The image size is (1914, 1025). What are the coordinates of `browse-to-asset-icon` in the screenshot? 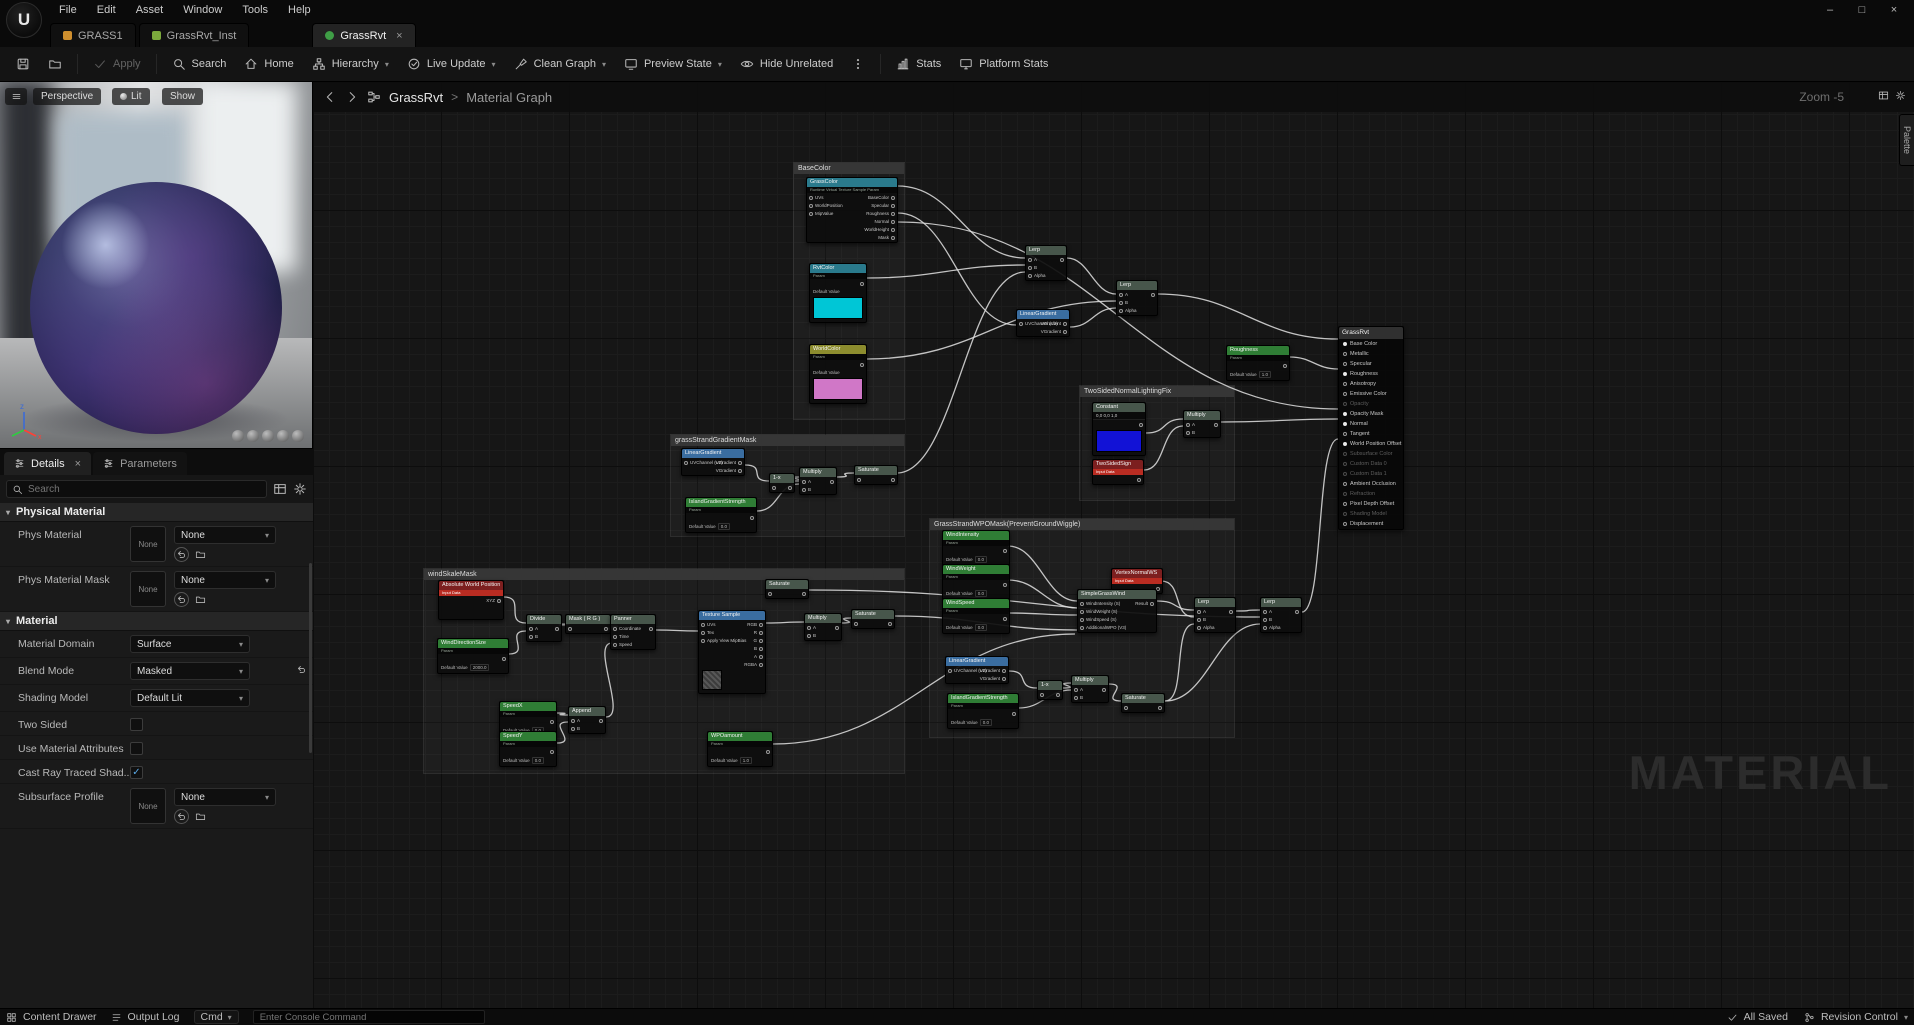 It's located at (200, 816).